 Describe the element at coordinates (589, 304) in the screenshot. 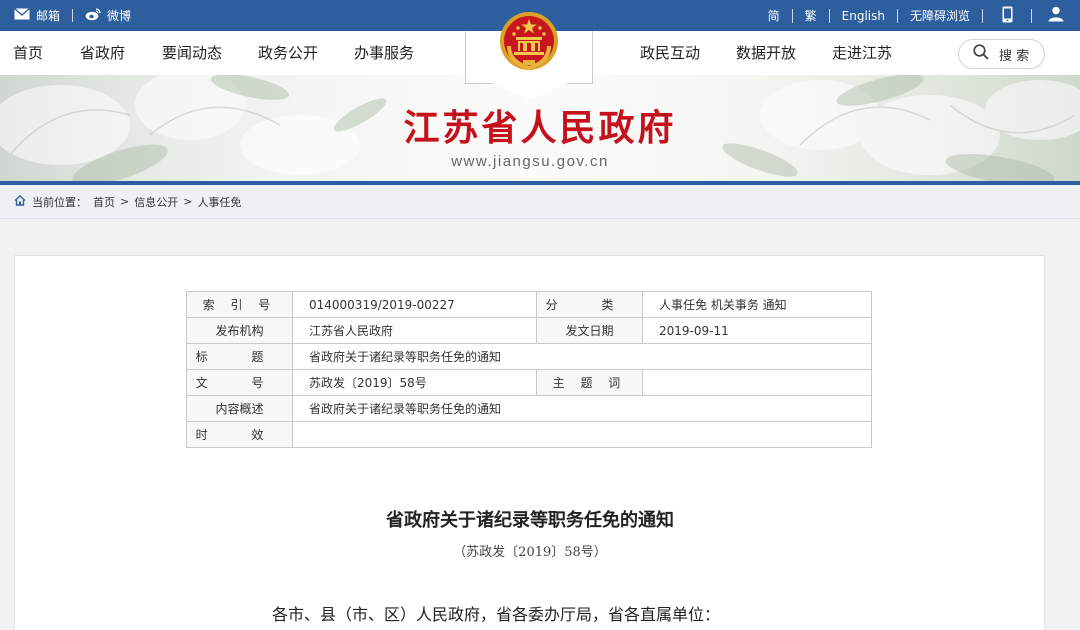

I see `category-label: 分 类` at that location.